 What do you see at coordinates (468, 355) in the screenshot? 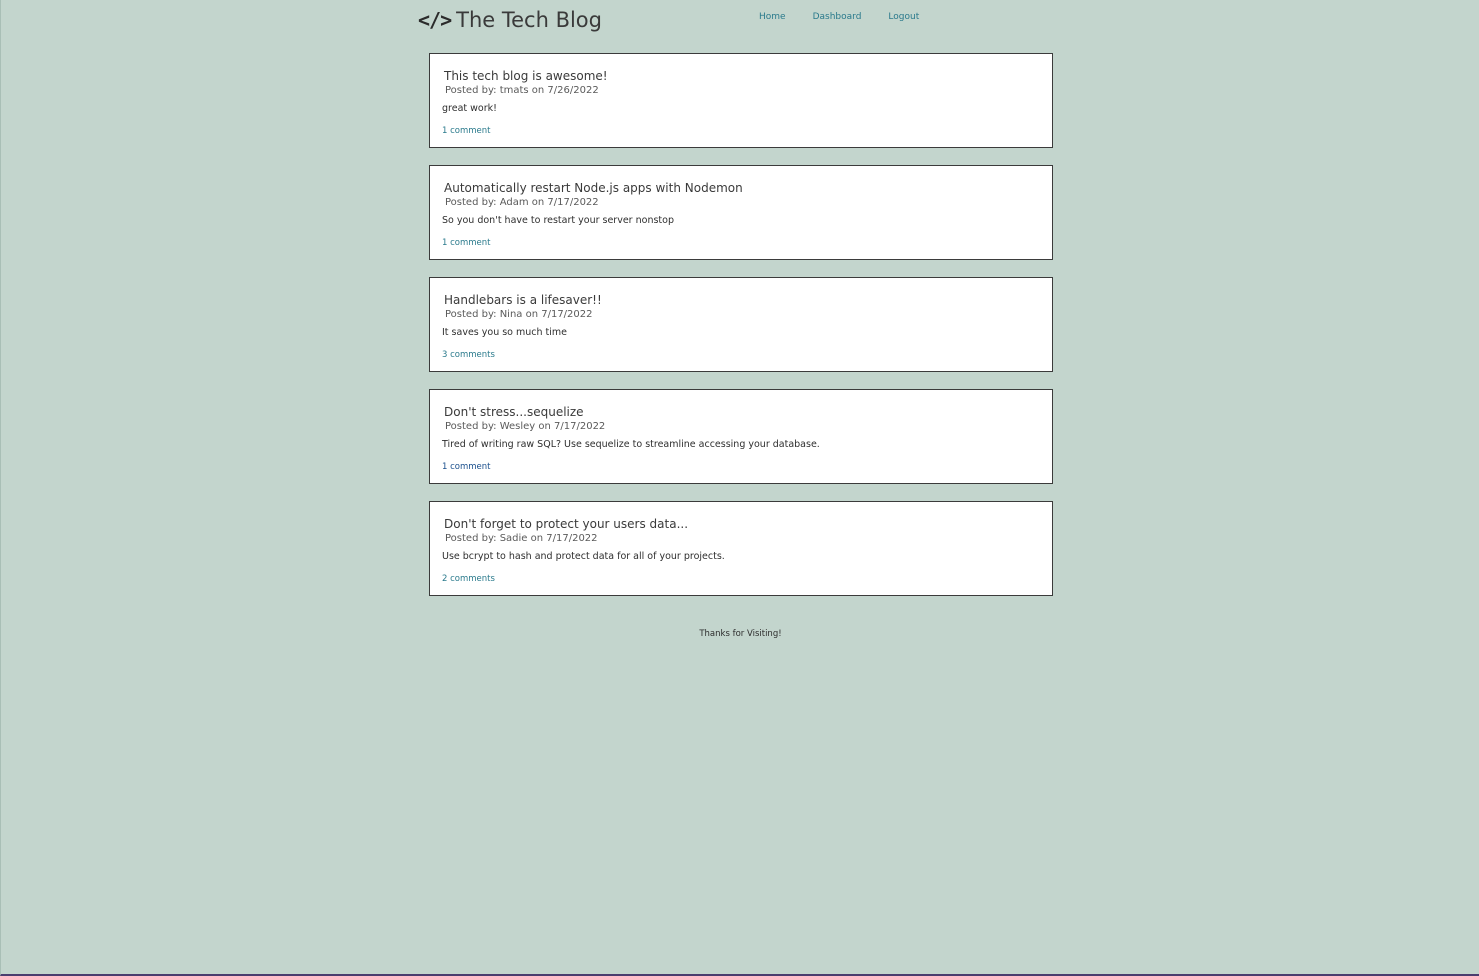
I see `post-comments-link: 3 comments` at bounding box center [468, 355].